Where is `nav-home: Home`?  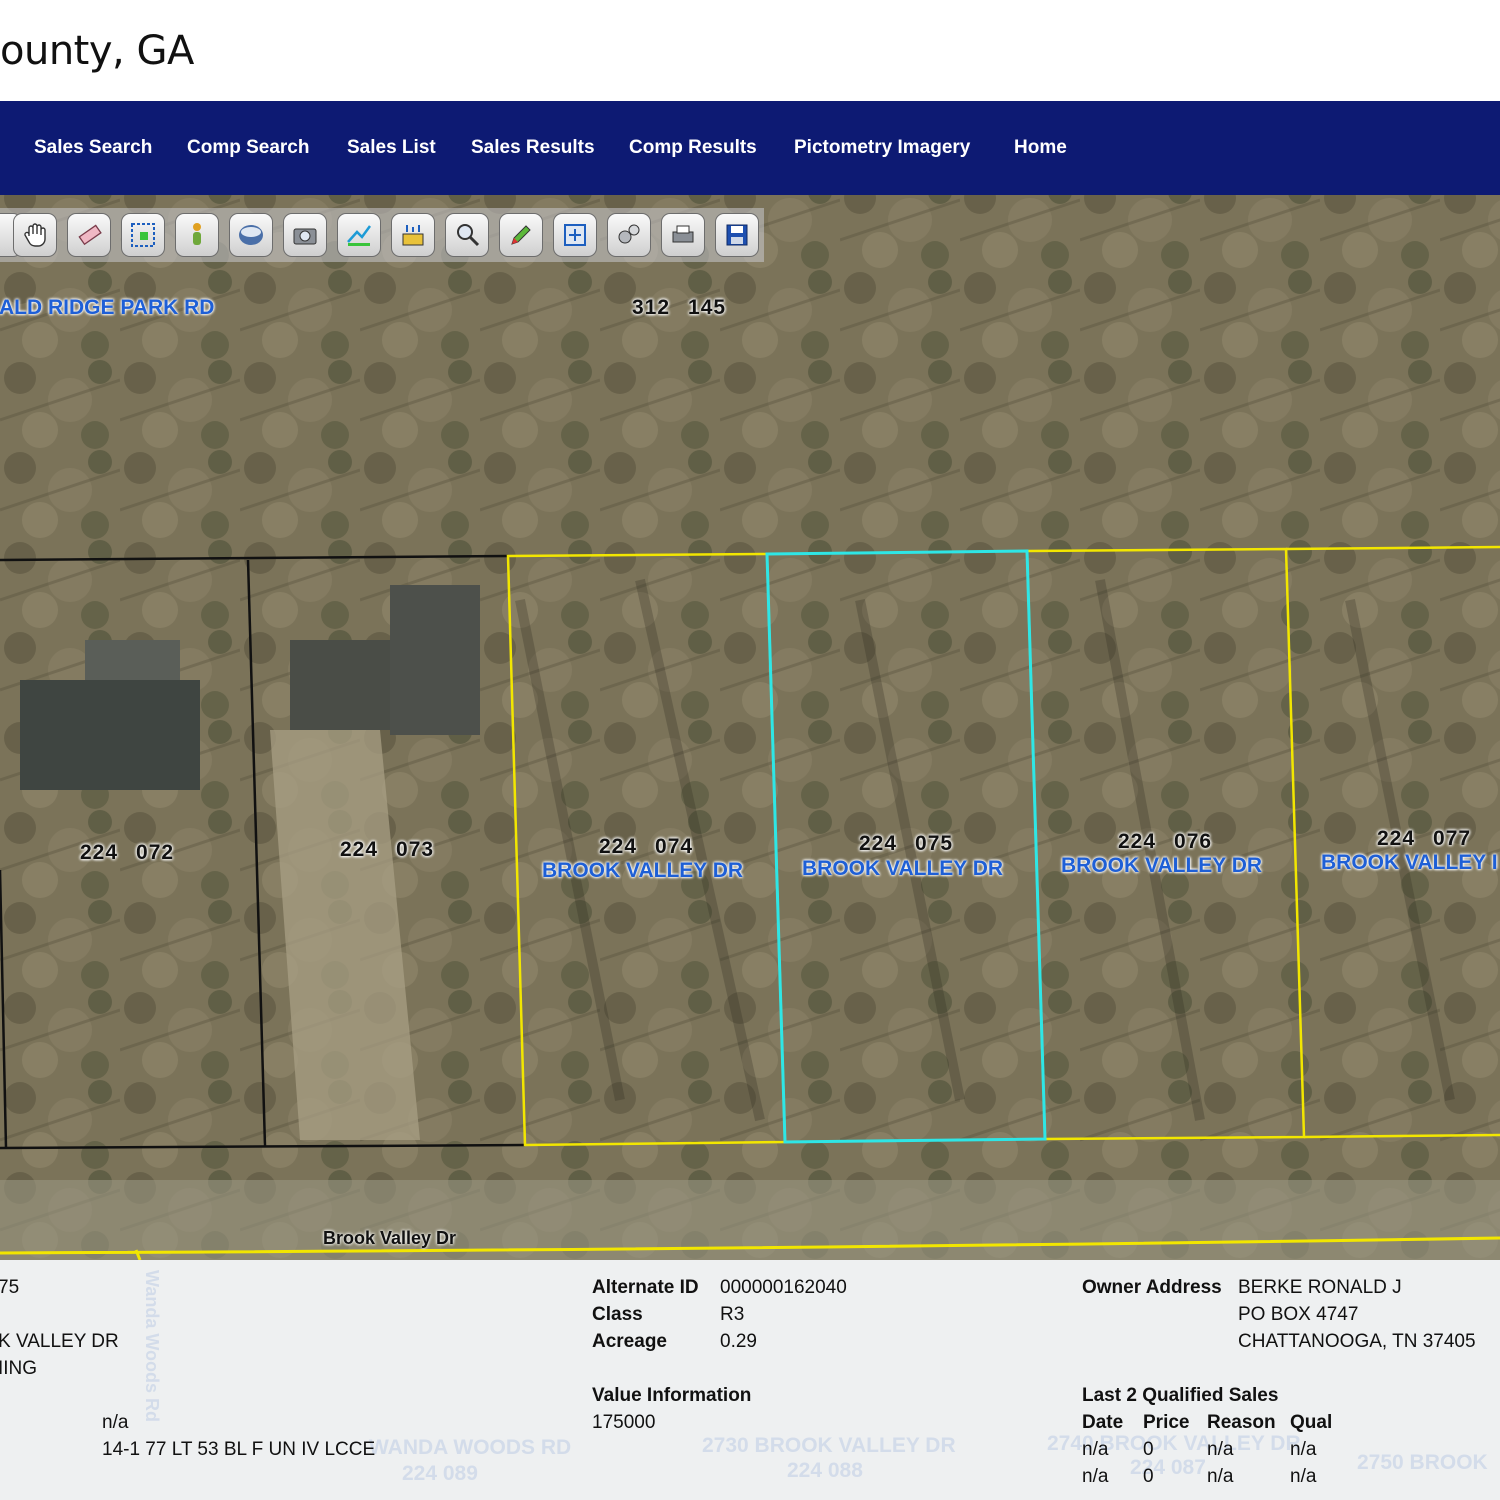
nav-home: Home is located at coordinates (1040, 148).